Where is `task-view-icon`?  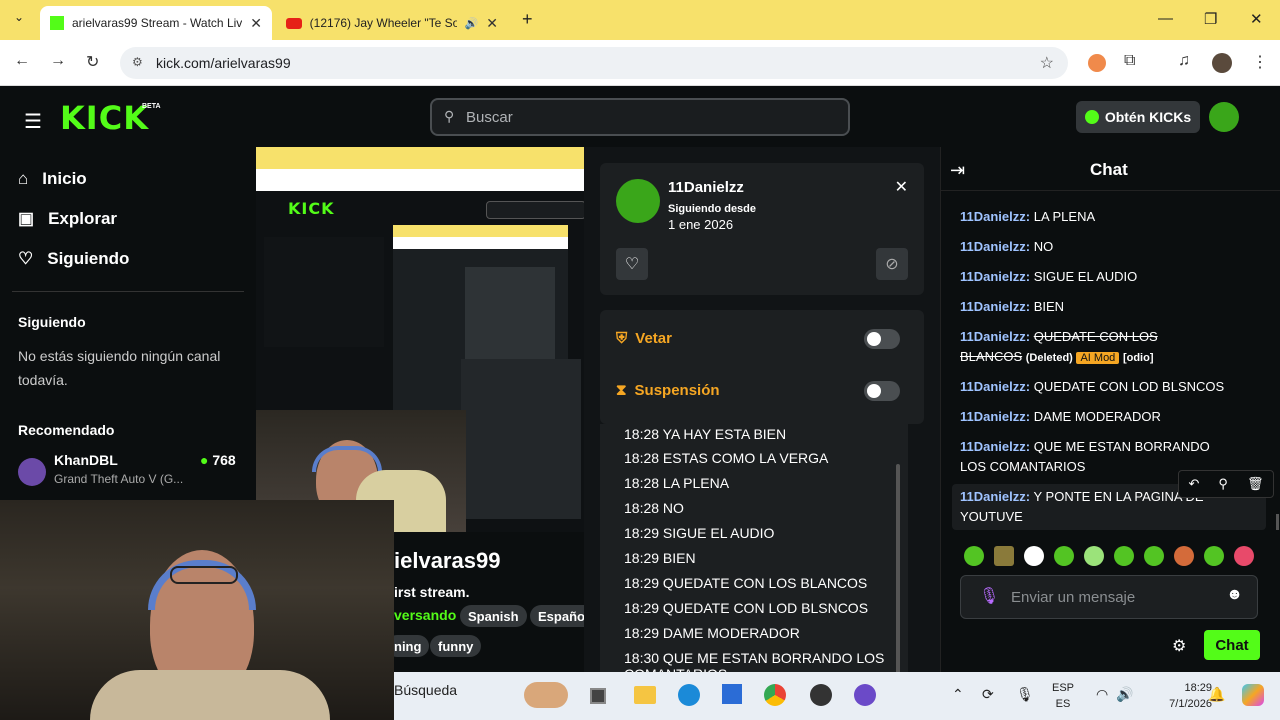
task-view-icon is located at coordinates (598, 696).